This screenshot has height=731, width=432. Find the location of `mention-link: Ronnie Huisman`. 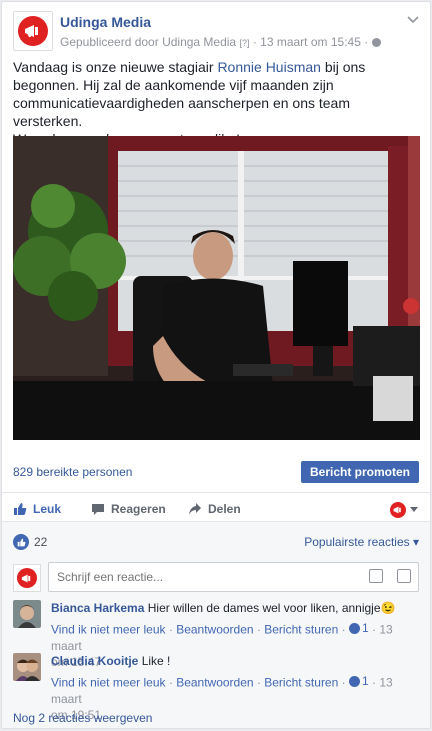

mention-link: Ronnie Huisman is located at coordinates (269, 67).